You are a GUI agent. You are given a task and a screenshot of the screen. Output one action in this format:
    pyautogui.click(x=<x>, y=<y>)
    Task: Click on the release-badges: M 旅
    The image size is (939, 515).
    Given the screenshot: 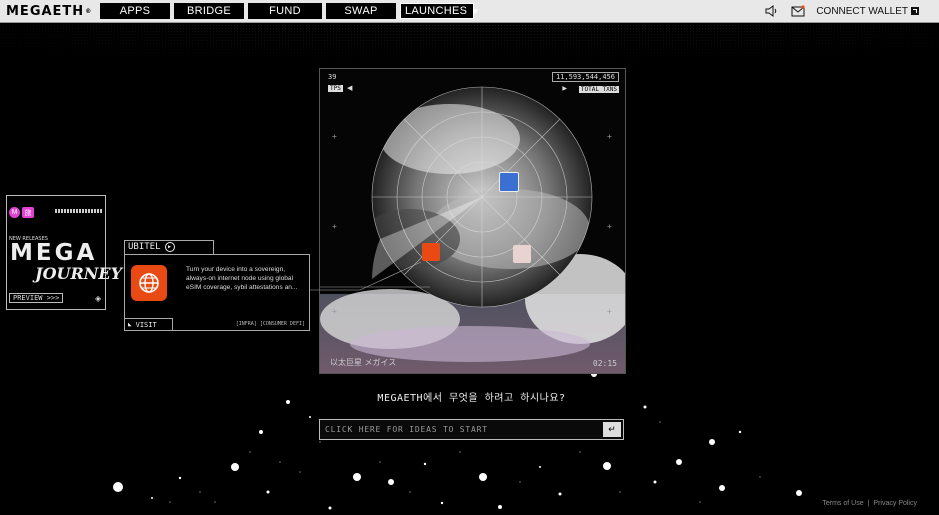 What is the action you would take?
    pyautogui.click(x=21, y=212)
    